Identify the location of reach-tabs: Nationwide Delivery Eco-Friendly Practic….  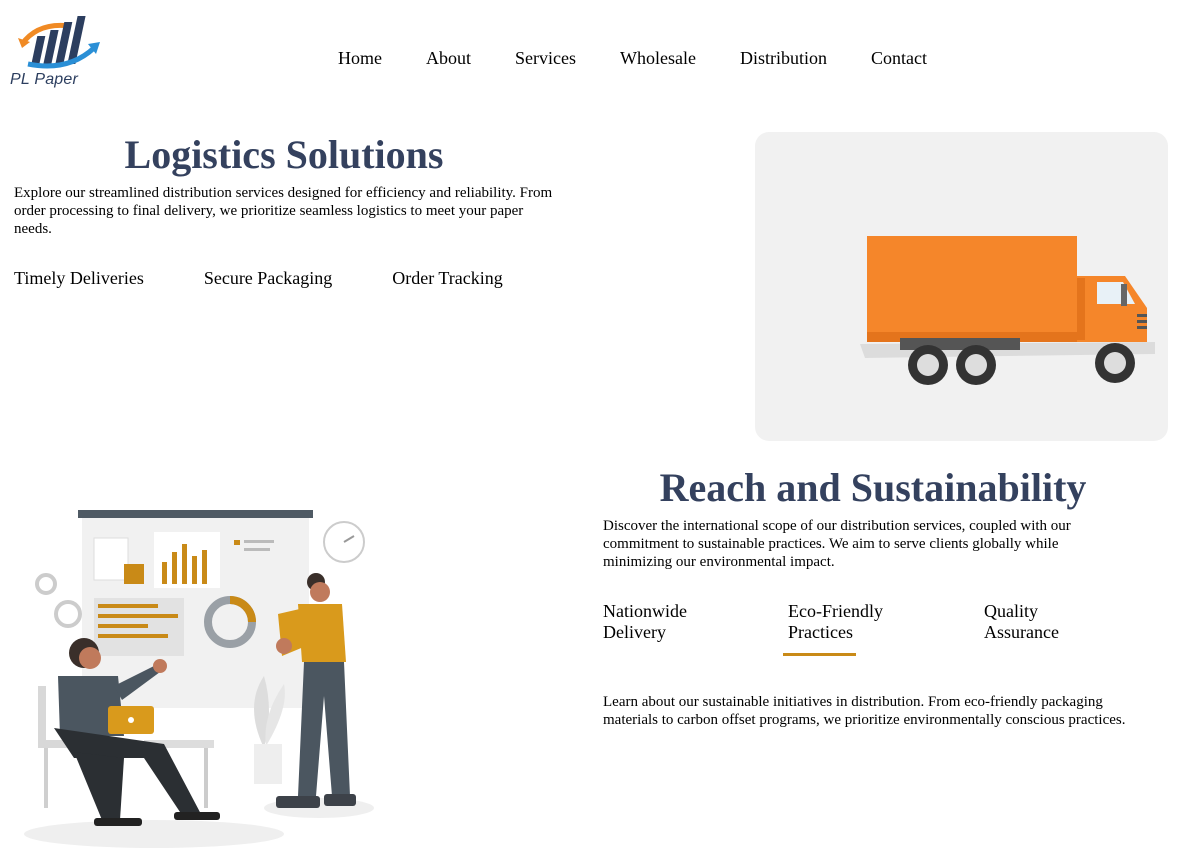
(883, 631).